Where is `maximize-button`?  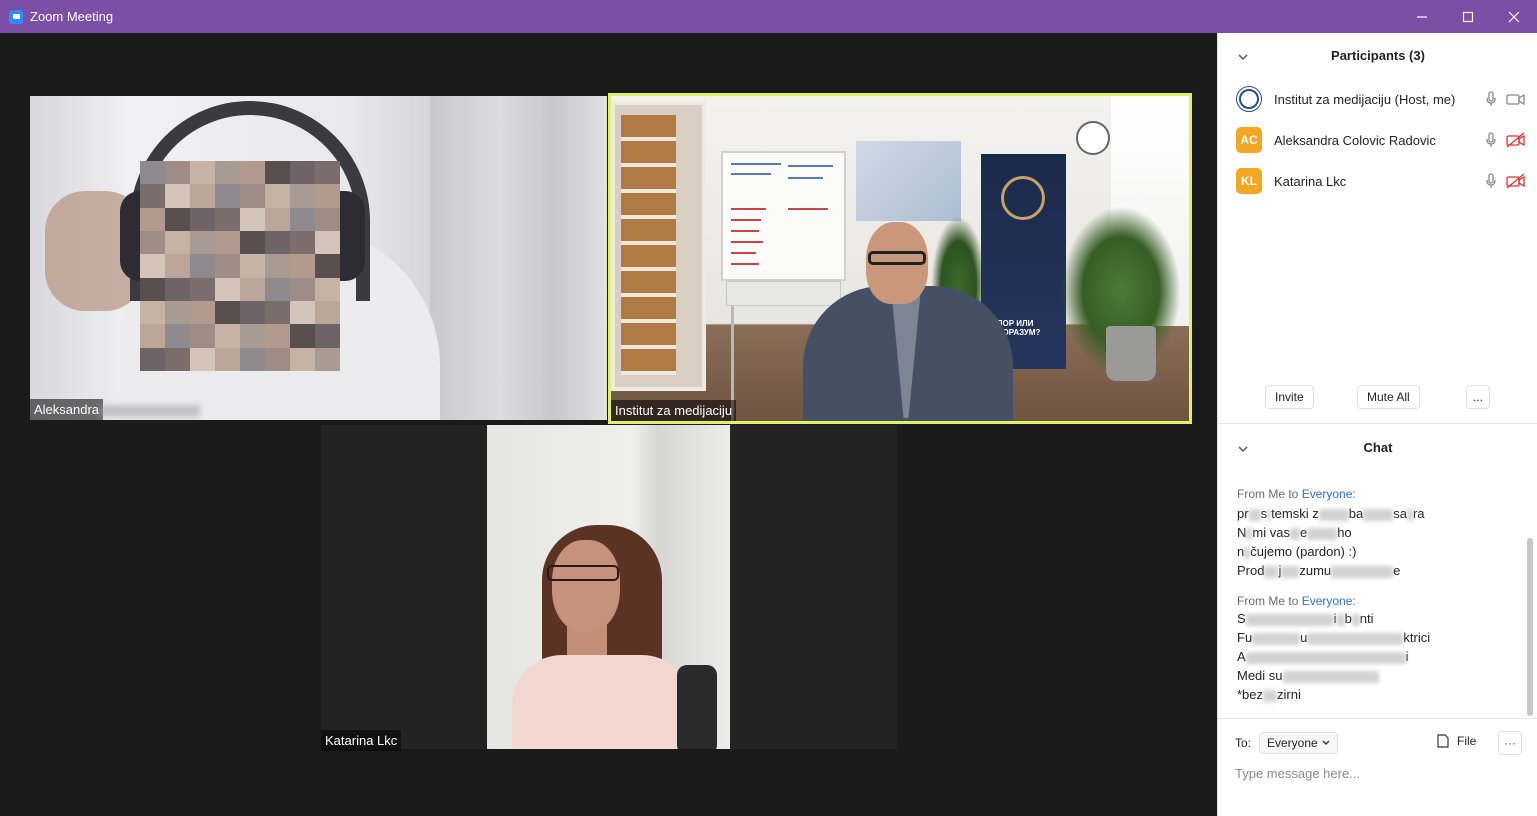 maximize-button is located at coordinates (1467, 16).